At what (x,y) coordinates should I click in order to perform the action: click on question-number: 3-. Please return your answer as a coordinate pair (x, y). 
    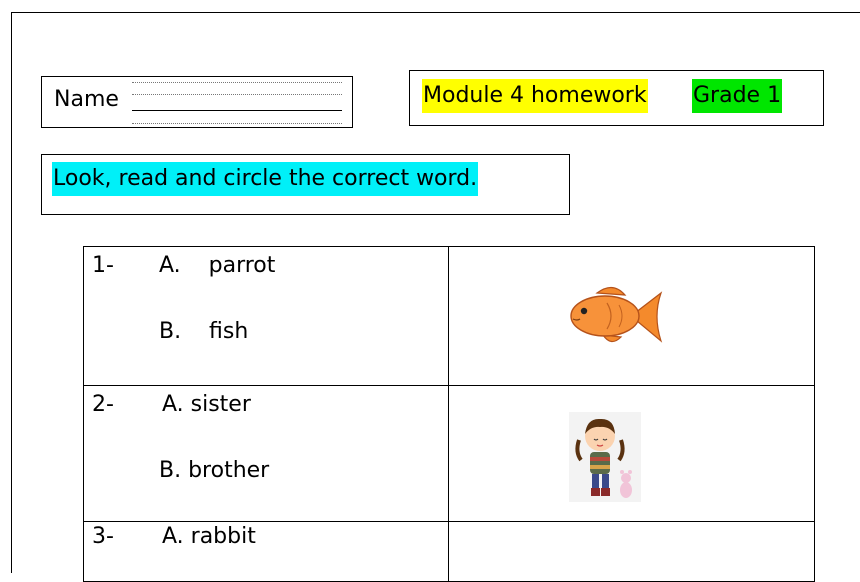
    Looking at the image, I should click on (103, 536).